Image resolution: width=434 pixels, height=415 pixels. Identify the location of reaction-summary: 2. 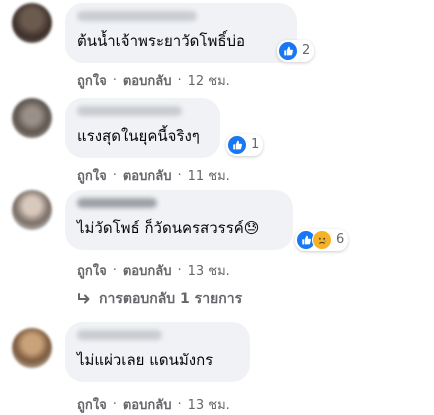
(296, 51).